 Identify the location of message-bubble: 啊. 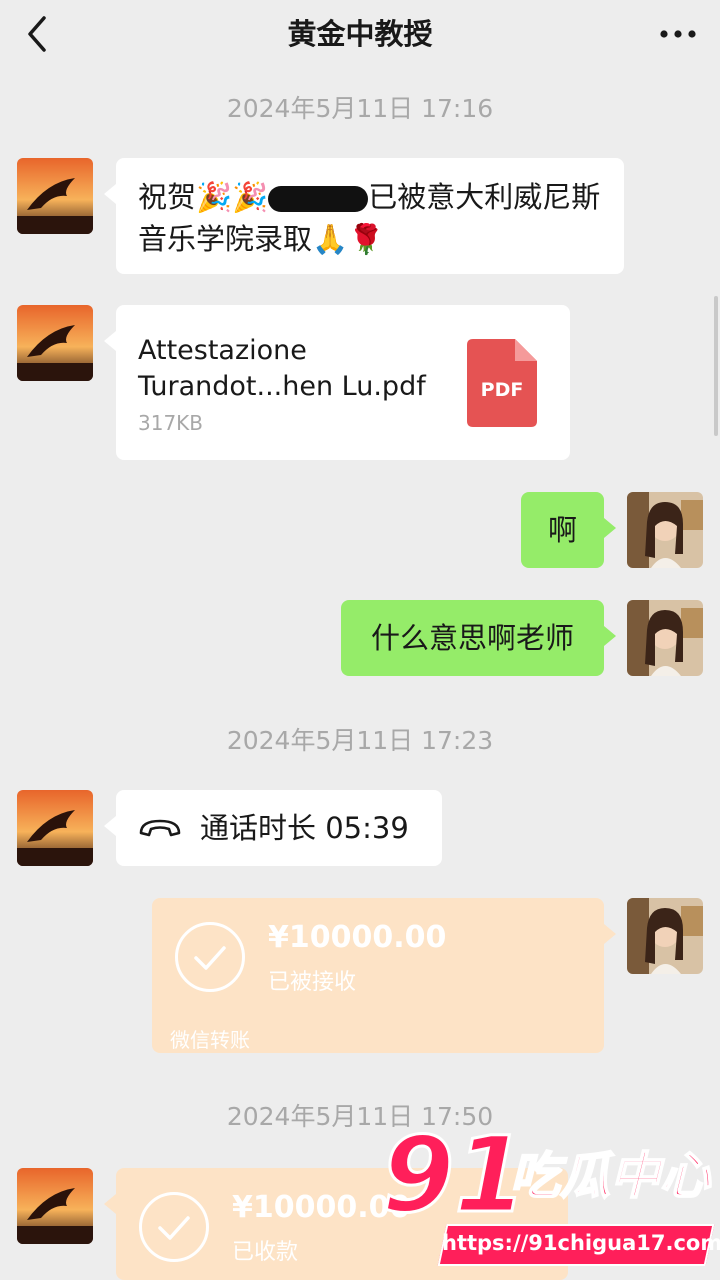
(568, 530).